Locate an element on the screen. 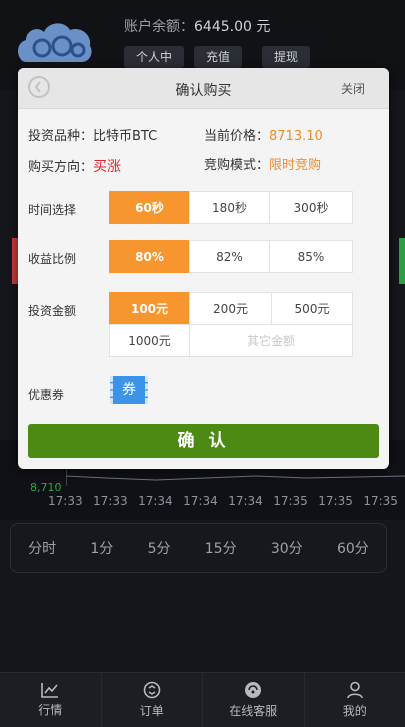 The image size is (405, 727). balance-label: 账户余额： is located at coordinates (159, 27).